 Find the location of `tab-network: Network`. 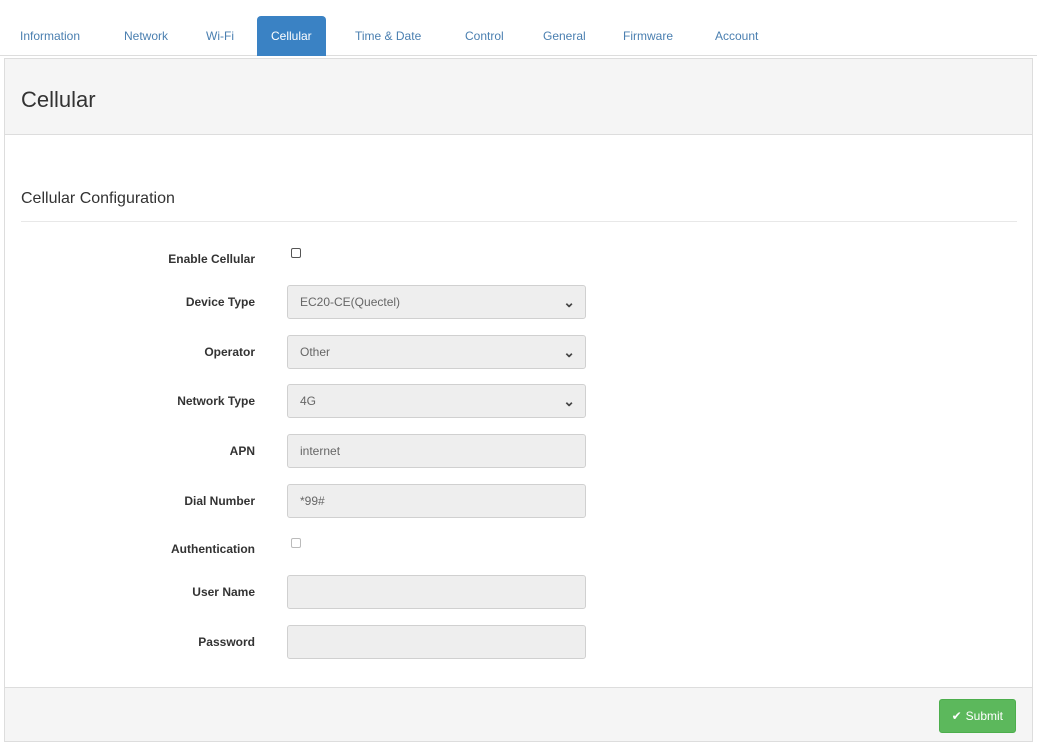

tab-network: Network is located at coordinates (146, 36).